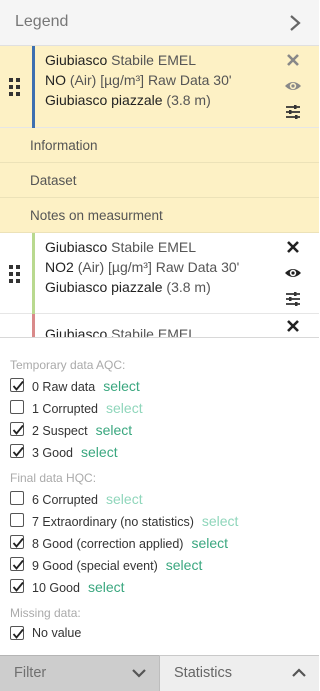 Image resolution: width=320 pixels, height=691 pixels. Describe the element at coordinates (60, 431) in the screenshot. I see `filter-label: 2 Suspect` at that location.